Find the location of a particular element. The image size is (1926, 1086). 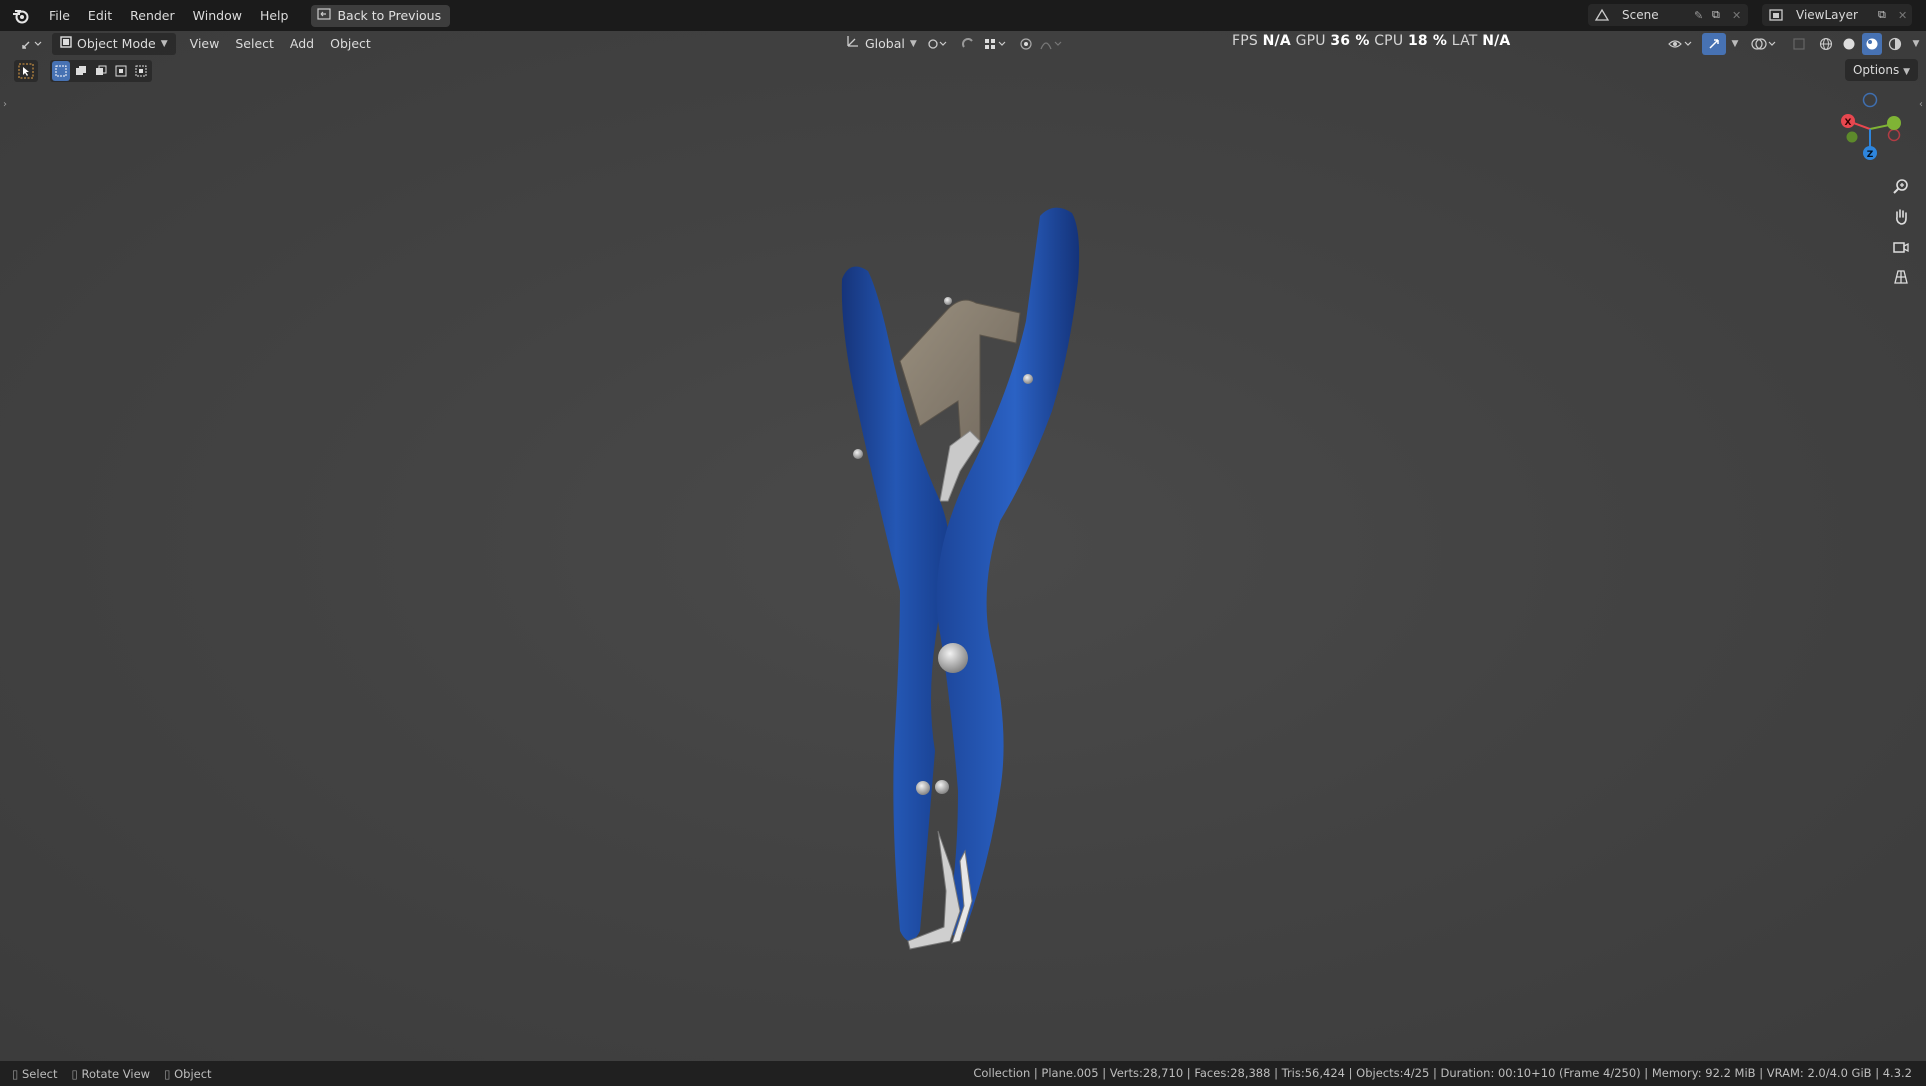

solid-shading-icon is located at coordinates (1849, 44).